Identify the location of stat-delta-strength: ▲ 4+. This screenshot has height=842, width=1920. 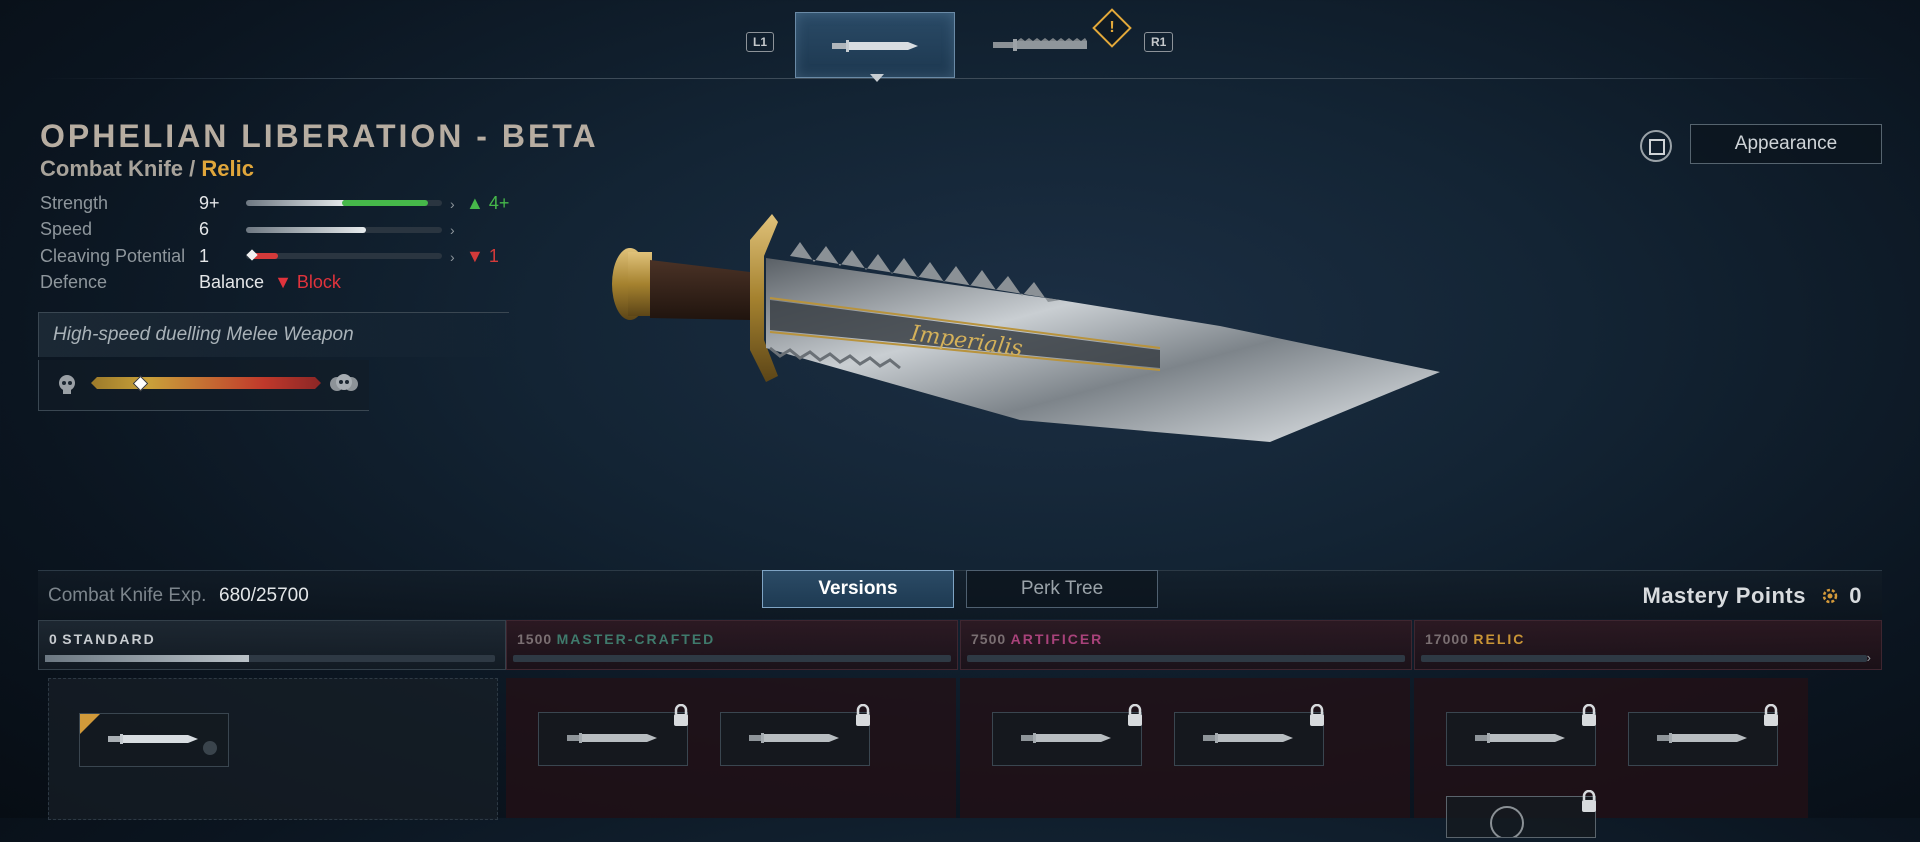
(488, 203).